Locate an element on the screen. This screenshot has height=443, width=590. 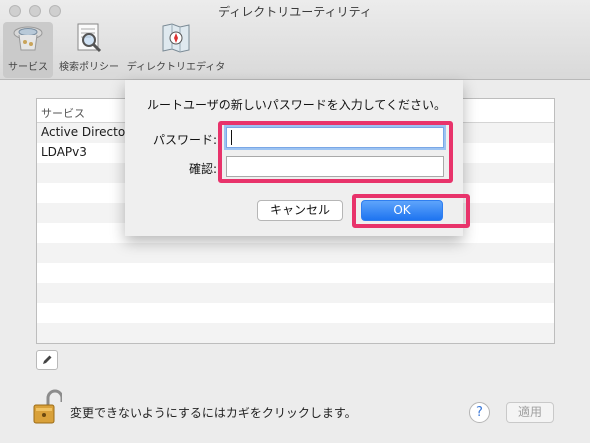
ok-button-highlight is located at coordinates (411, 211).